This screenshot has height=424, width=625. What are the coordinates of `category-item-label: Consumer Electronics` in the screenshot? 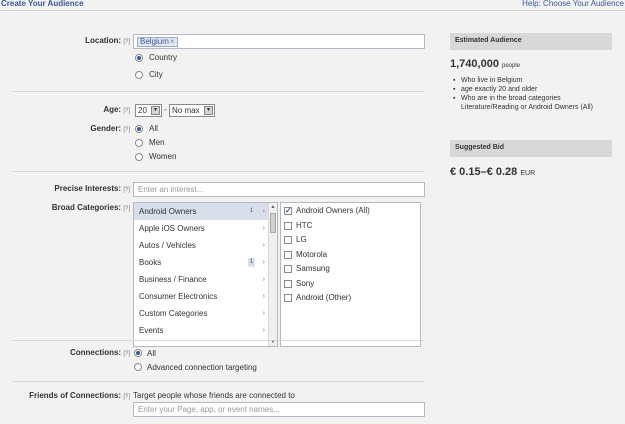 It's located at (178, 296).